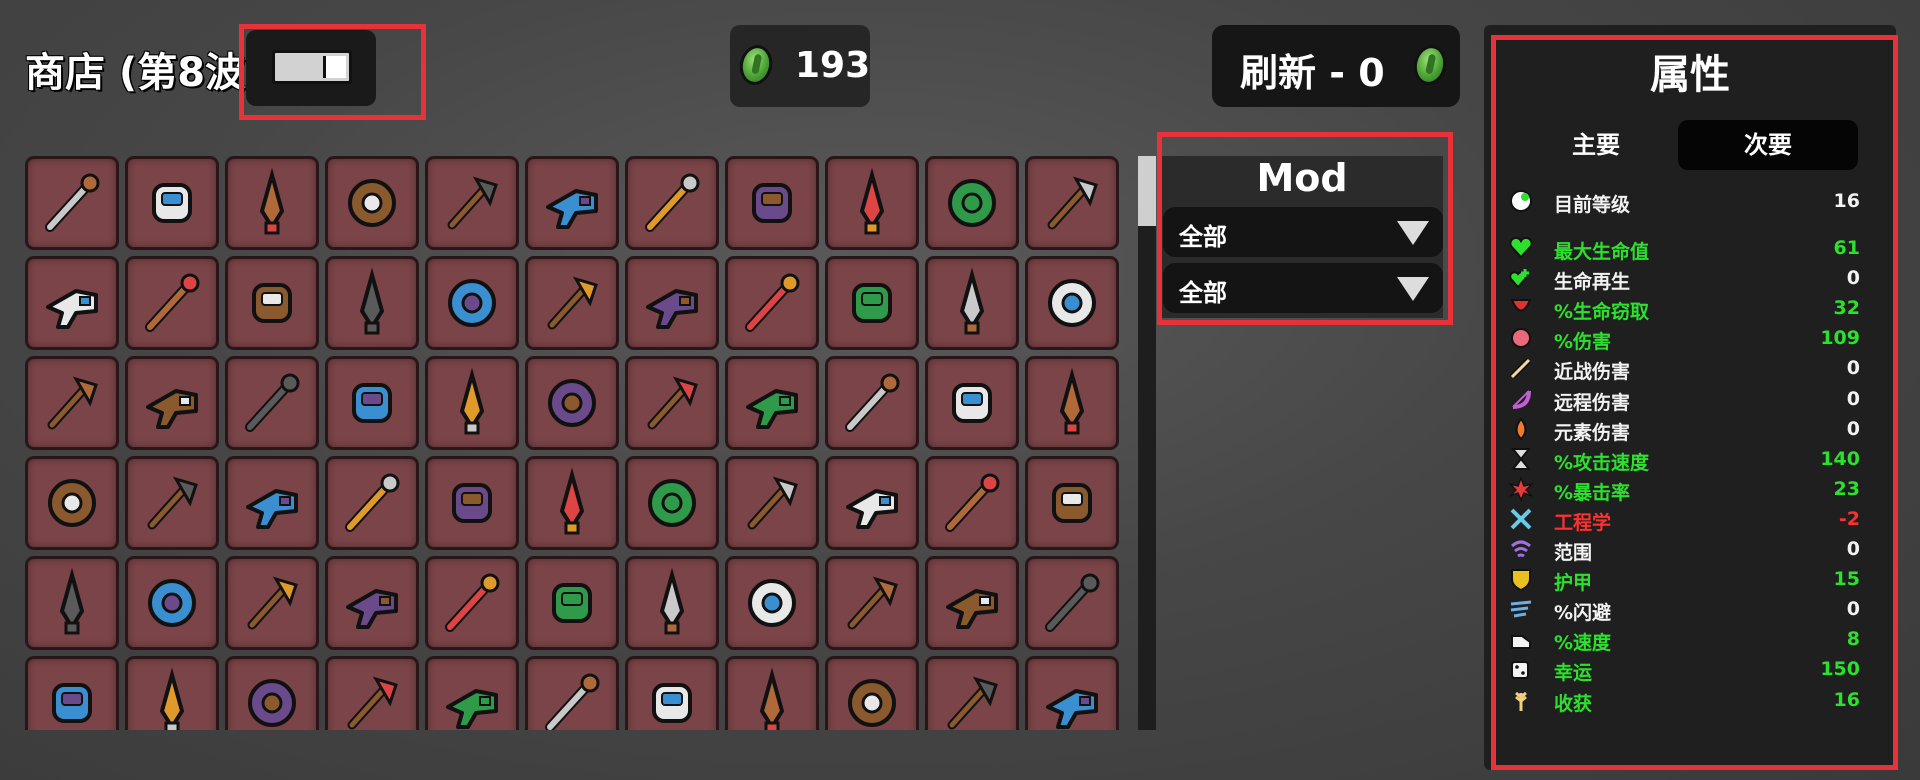 The height and width of the screenshot is (780, 1920). I want to click on spiked-club-icon, so click(72, 202).